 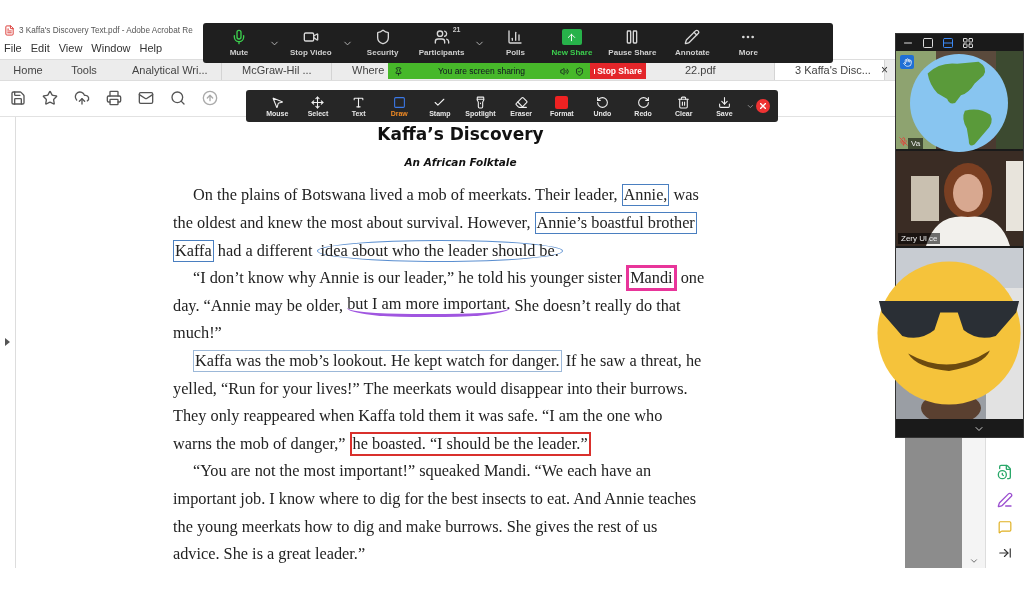 What do you see at coordinates (422, 471) in the screenshot?
I see `body-text: “You are not the most important!” squeaked Mandi. “We each have an` at bounding box center [422, 471].